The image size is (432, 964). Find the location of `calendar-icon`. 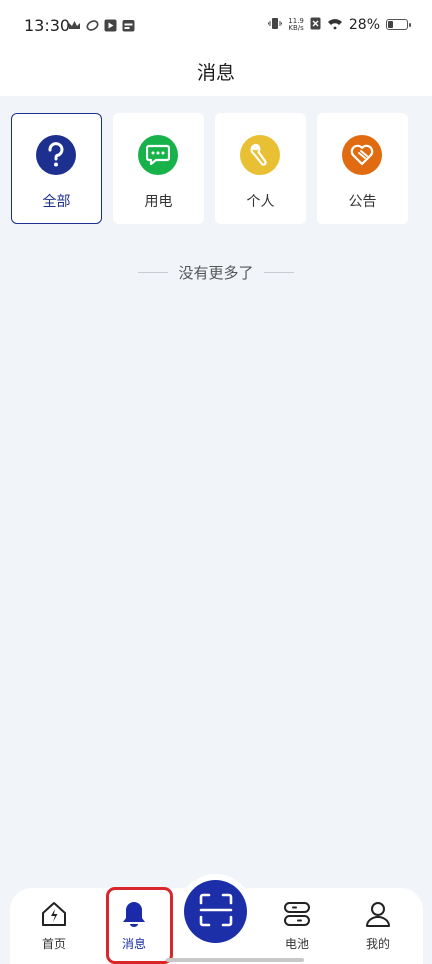

calendar-icon is located at coordinates (128, 24).